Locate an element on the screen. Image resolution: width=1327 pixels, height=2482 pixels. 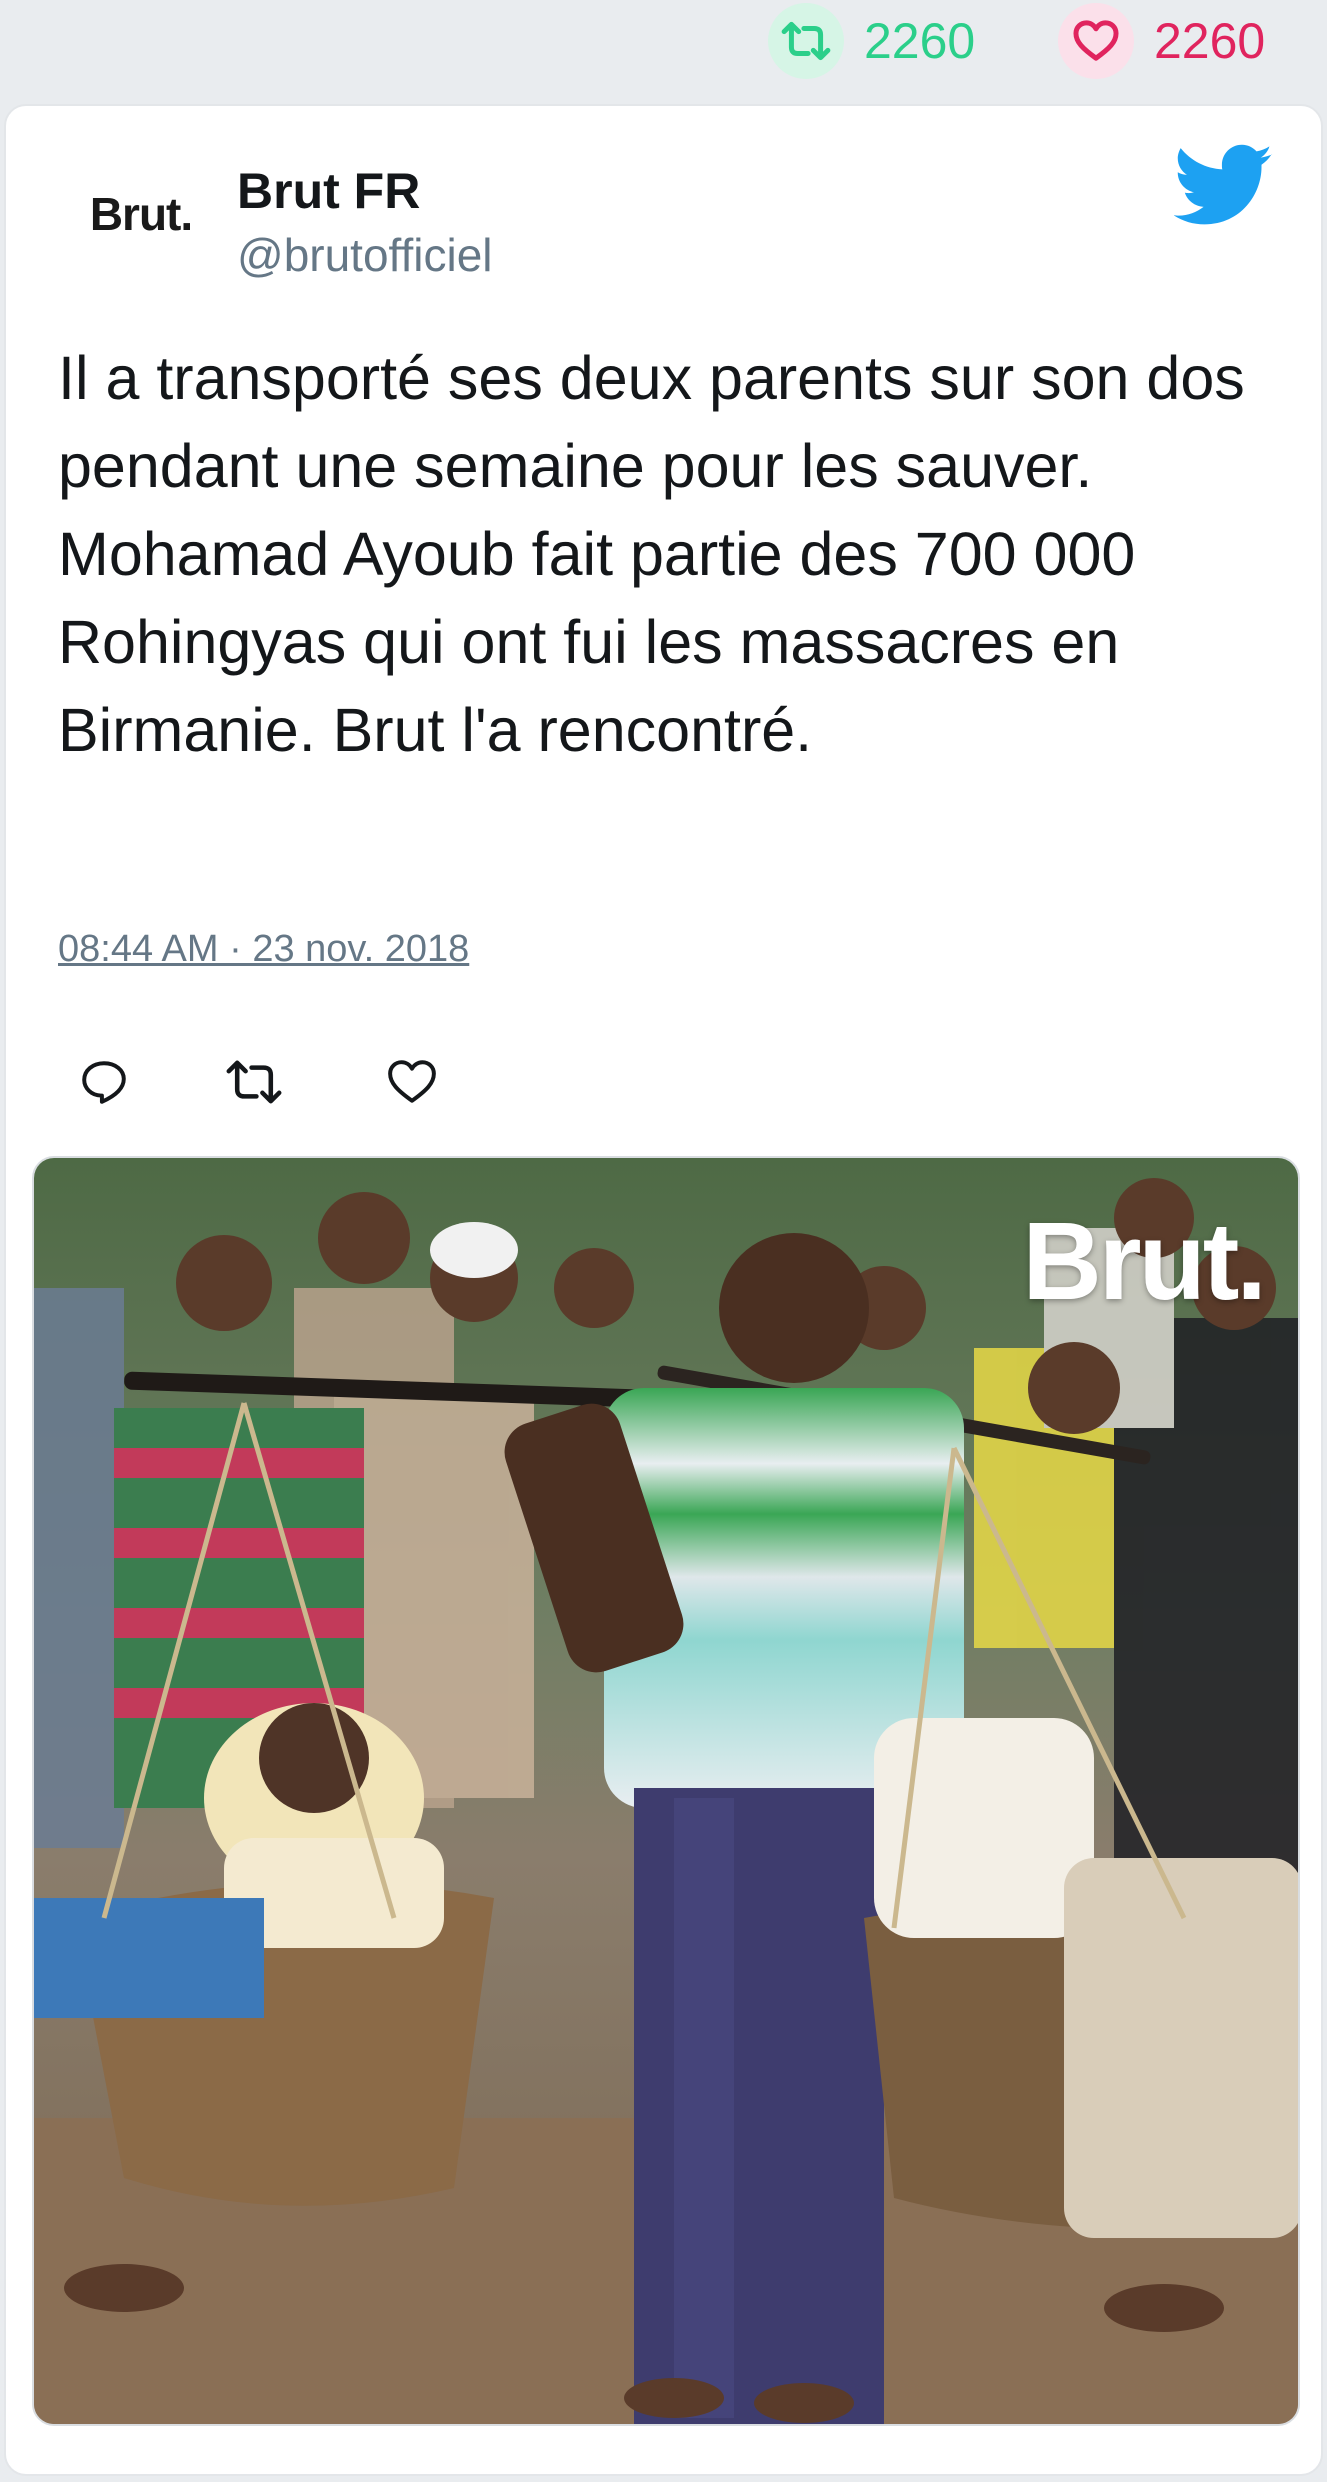
retweet-action-icon is located at coordinates (254, 1082).